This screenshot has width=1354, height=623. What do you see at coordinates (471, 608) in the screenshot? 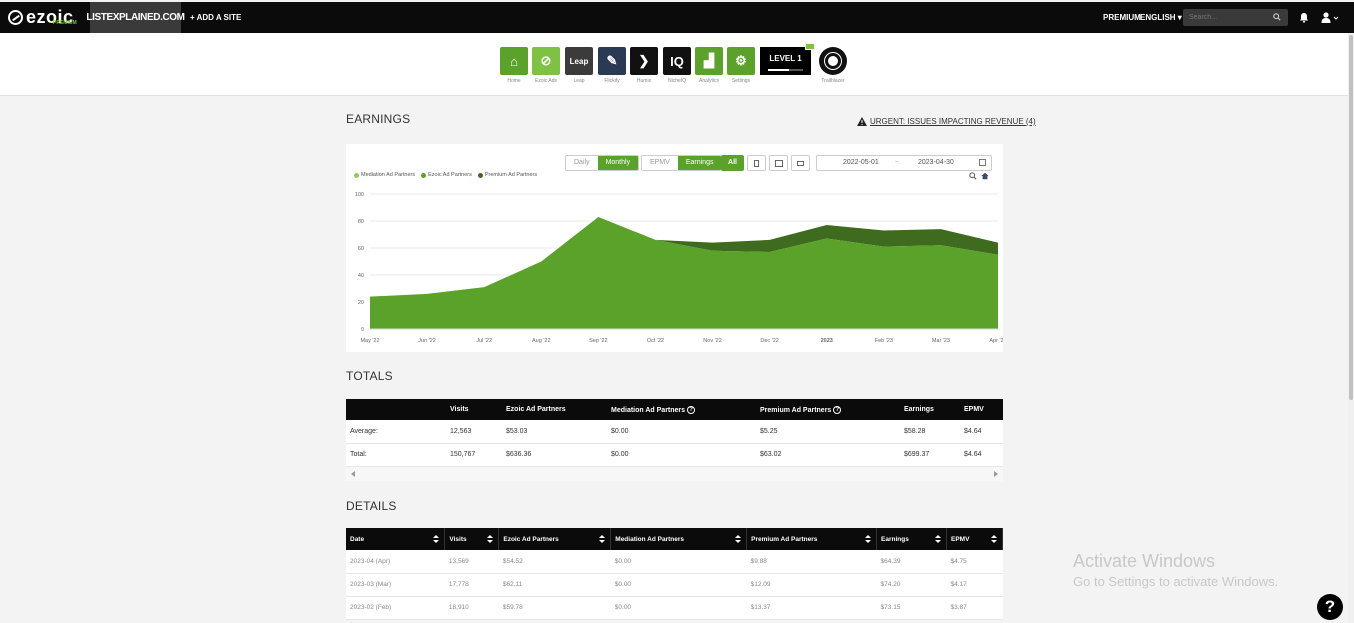
I see `table-cell: 18,910` at bounding box center [471, 608].